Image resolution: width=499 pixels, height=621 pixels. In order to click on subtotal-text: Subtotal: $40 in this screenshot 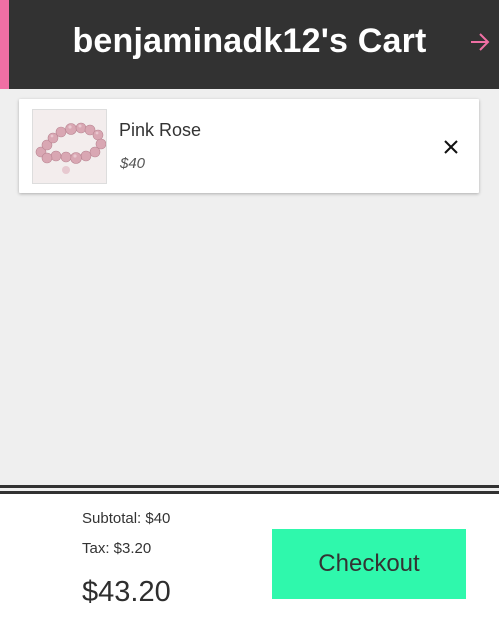, I will do `click(126, 518)`.